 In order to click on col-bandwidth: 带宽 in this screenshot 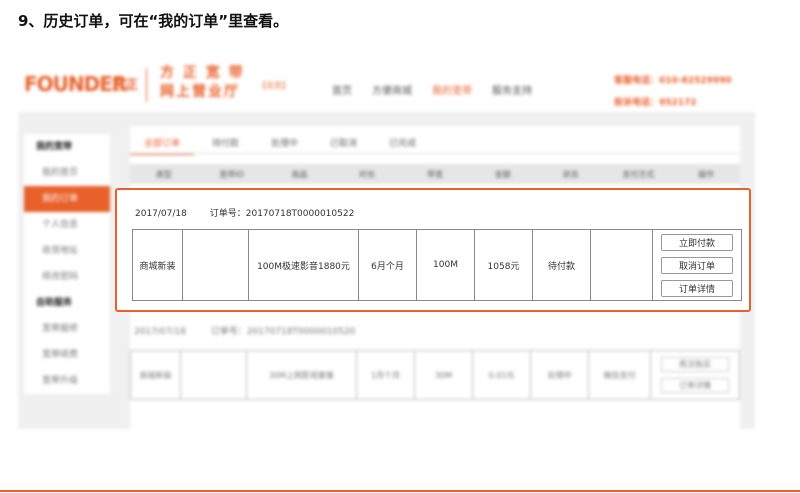, I will do `click(435, 174)`.